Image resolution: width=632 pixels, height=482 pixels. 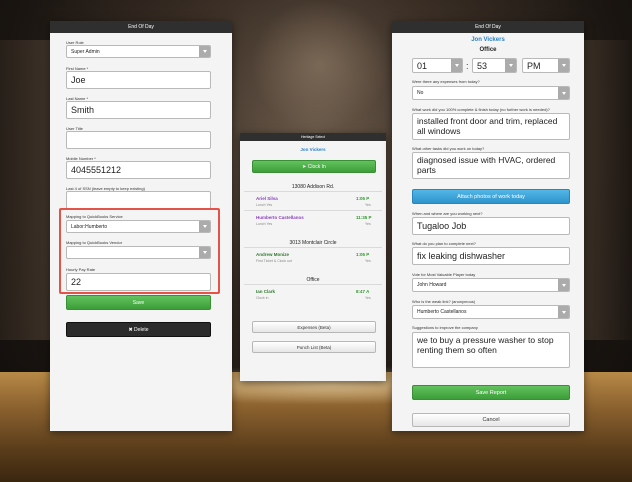 What do you see at coordinates (437, 65) in the screenshot?
I see `hour-select: 01` at bounding box center [437, 65].